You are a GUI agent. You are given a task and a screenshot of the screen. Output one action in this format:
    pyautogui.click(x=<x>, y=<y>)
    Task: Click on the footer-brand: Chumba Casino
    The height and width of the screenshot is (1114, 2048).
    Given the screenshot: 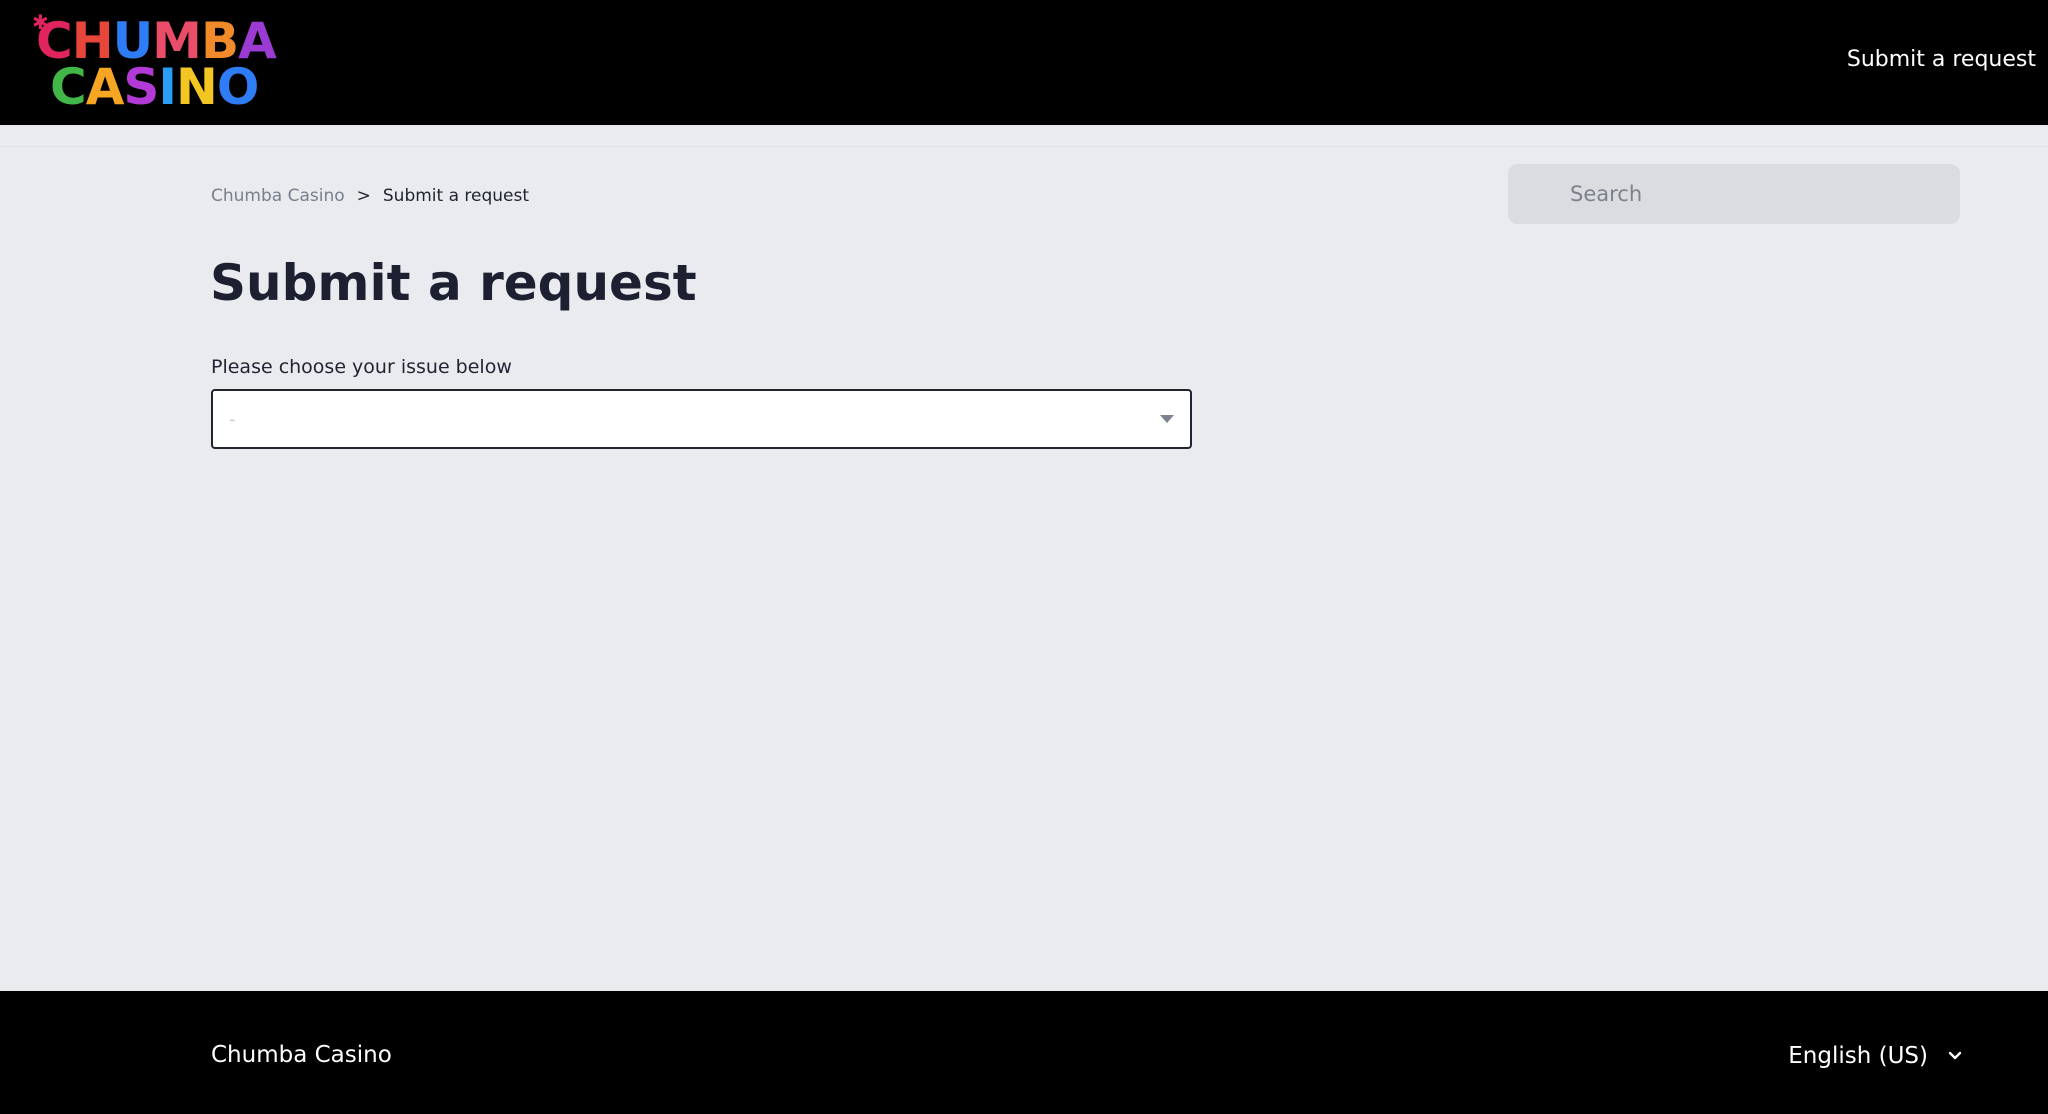 What is the action you would take?
    pyautogui.click(x=301, y=1055)
    